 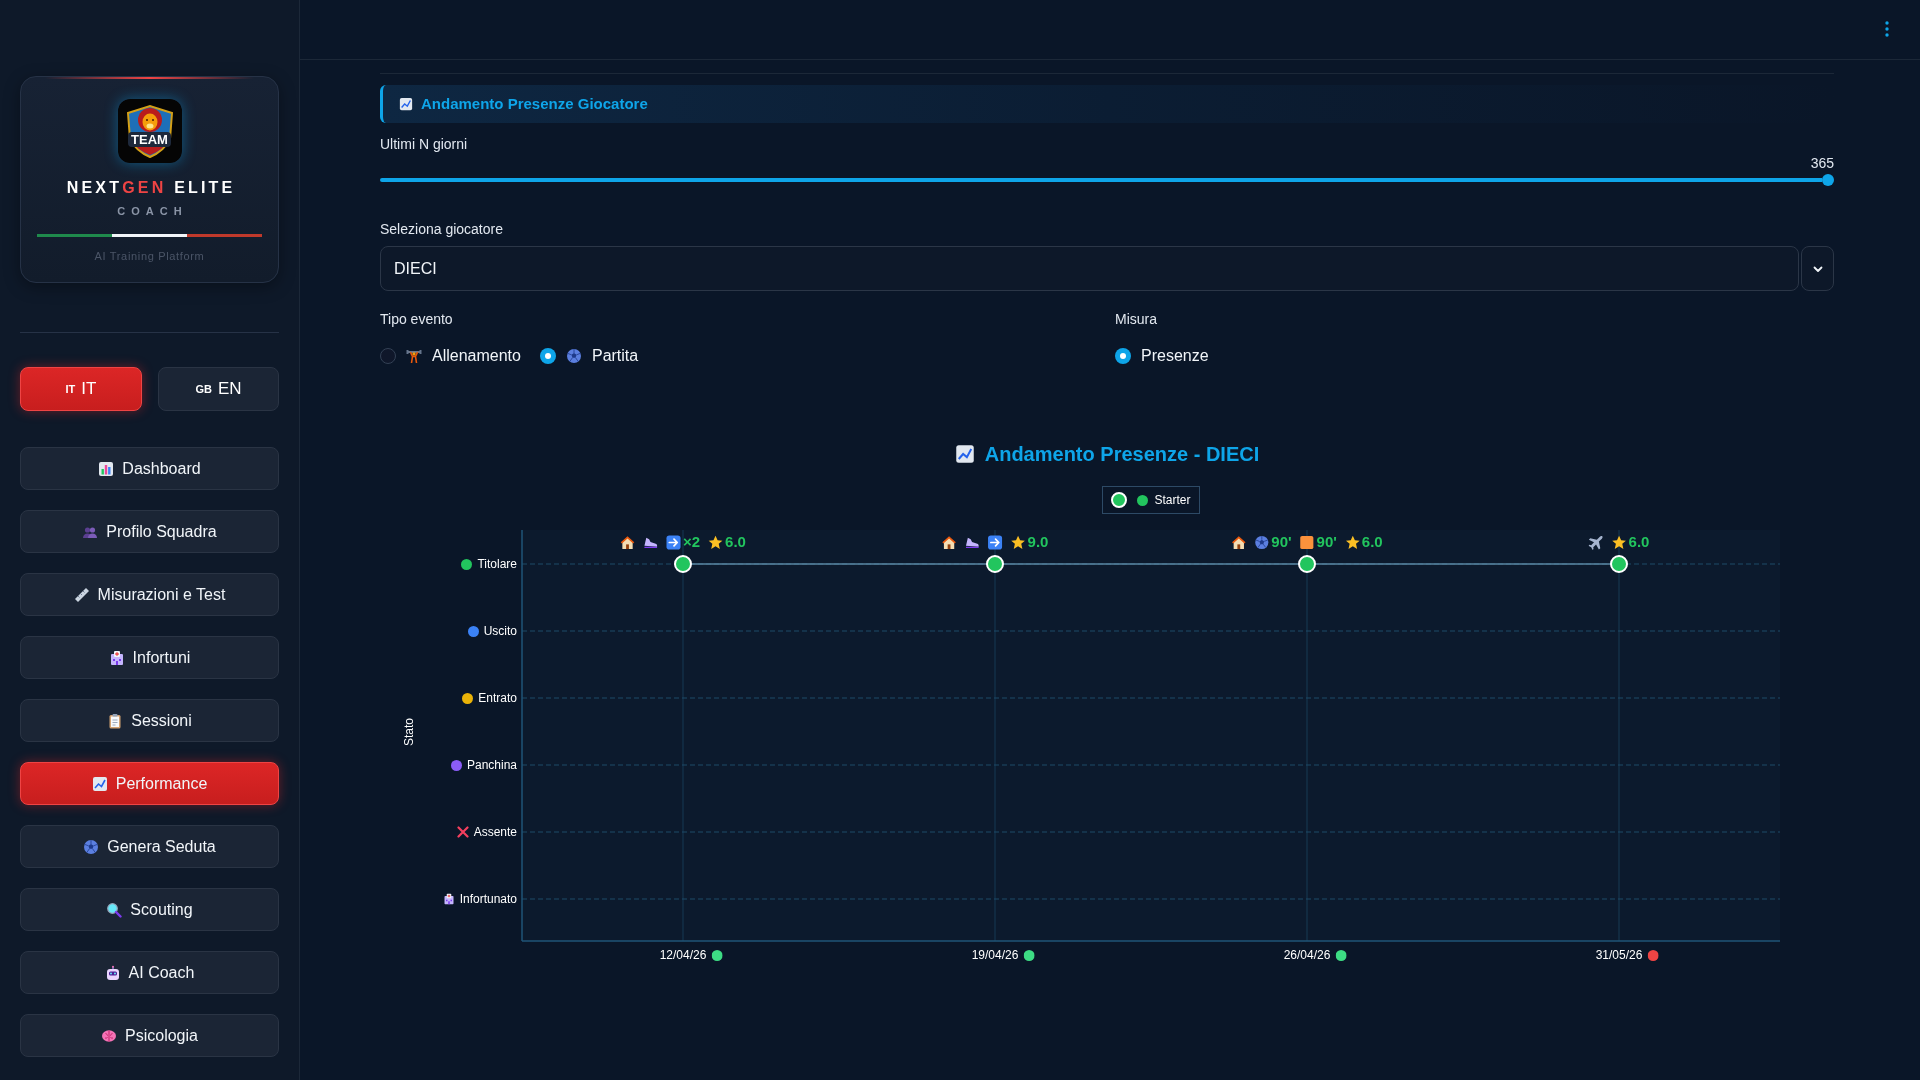 What do you see at coordinates (149, 139) in the screenshot?
I see `logo-text: TEAM` at bounding box center [149, 139].